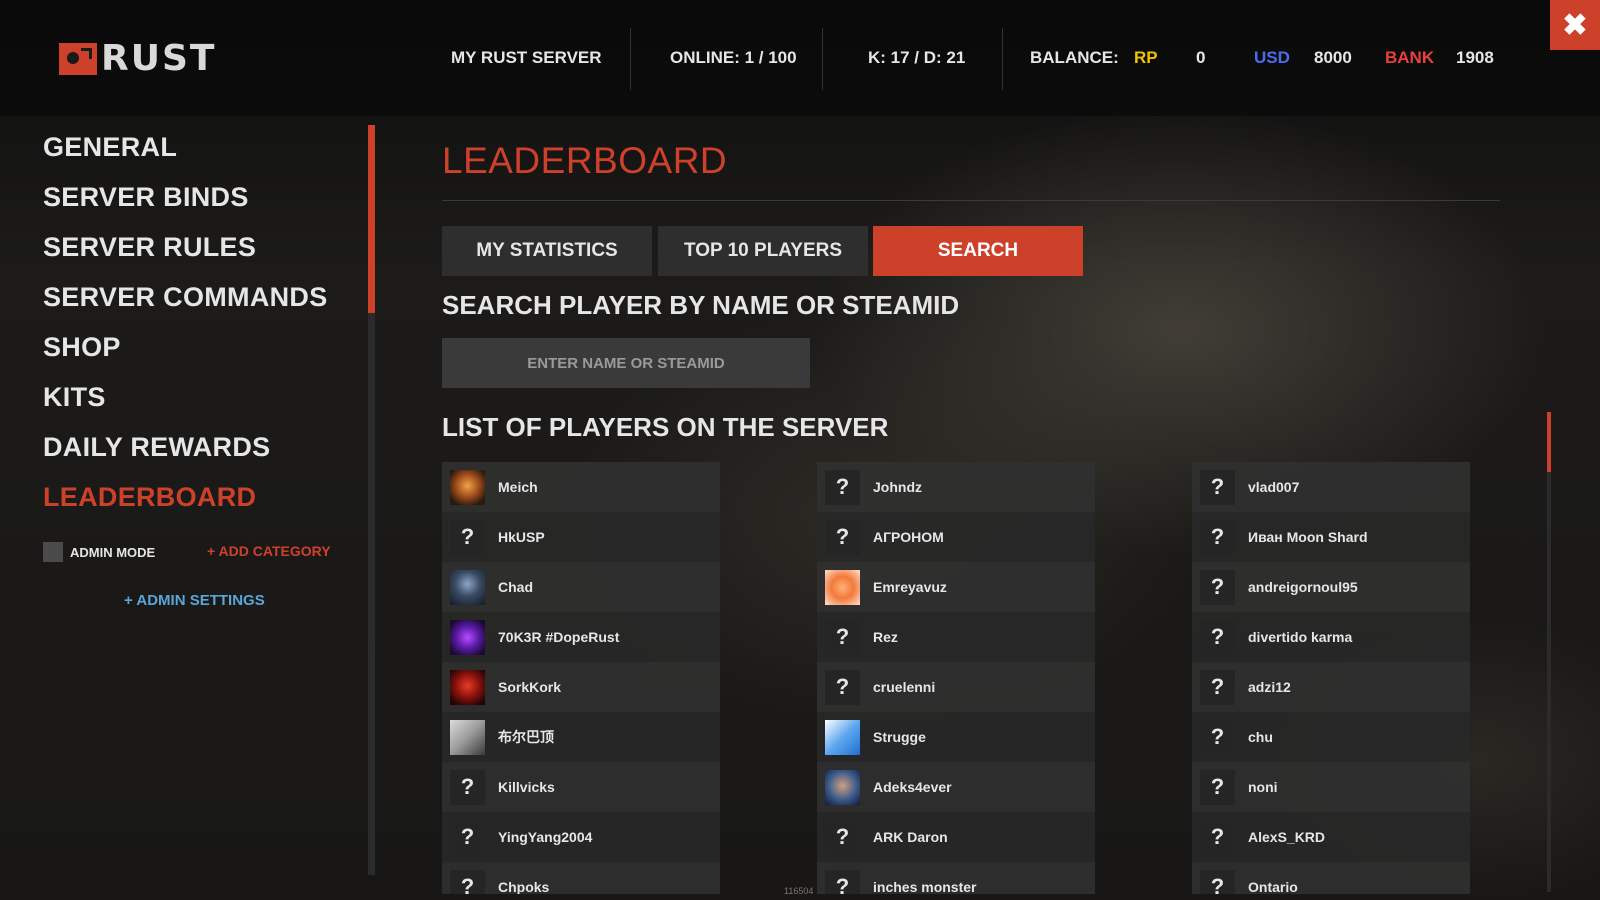 Image resolution: width=1600 pixels, height=900 pixels. I want to click on bank-value: 1908, so click(1475, 57).